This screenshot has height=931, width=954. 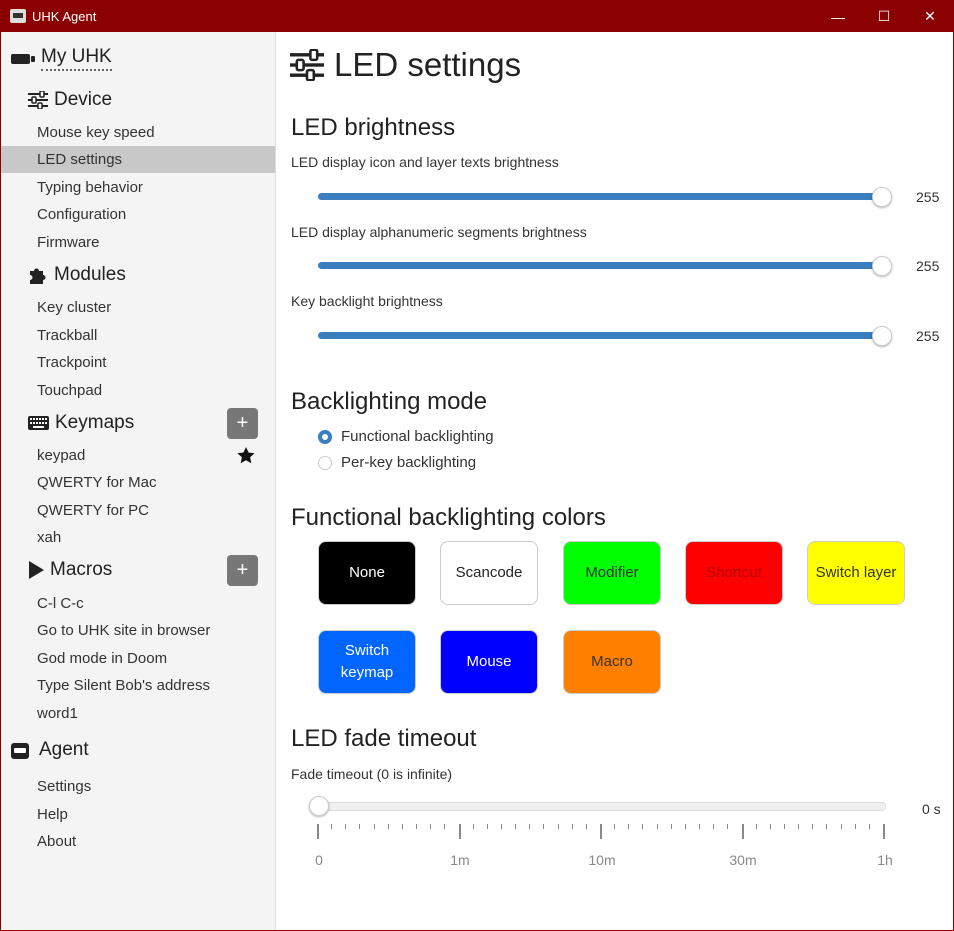 I want to click on play-icon, so click(x=36, y=570).